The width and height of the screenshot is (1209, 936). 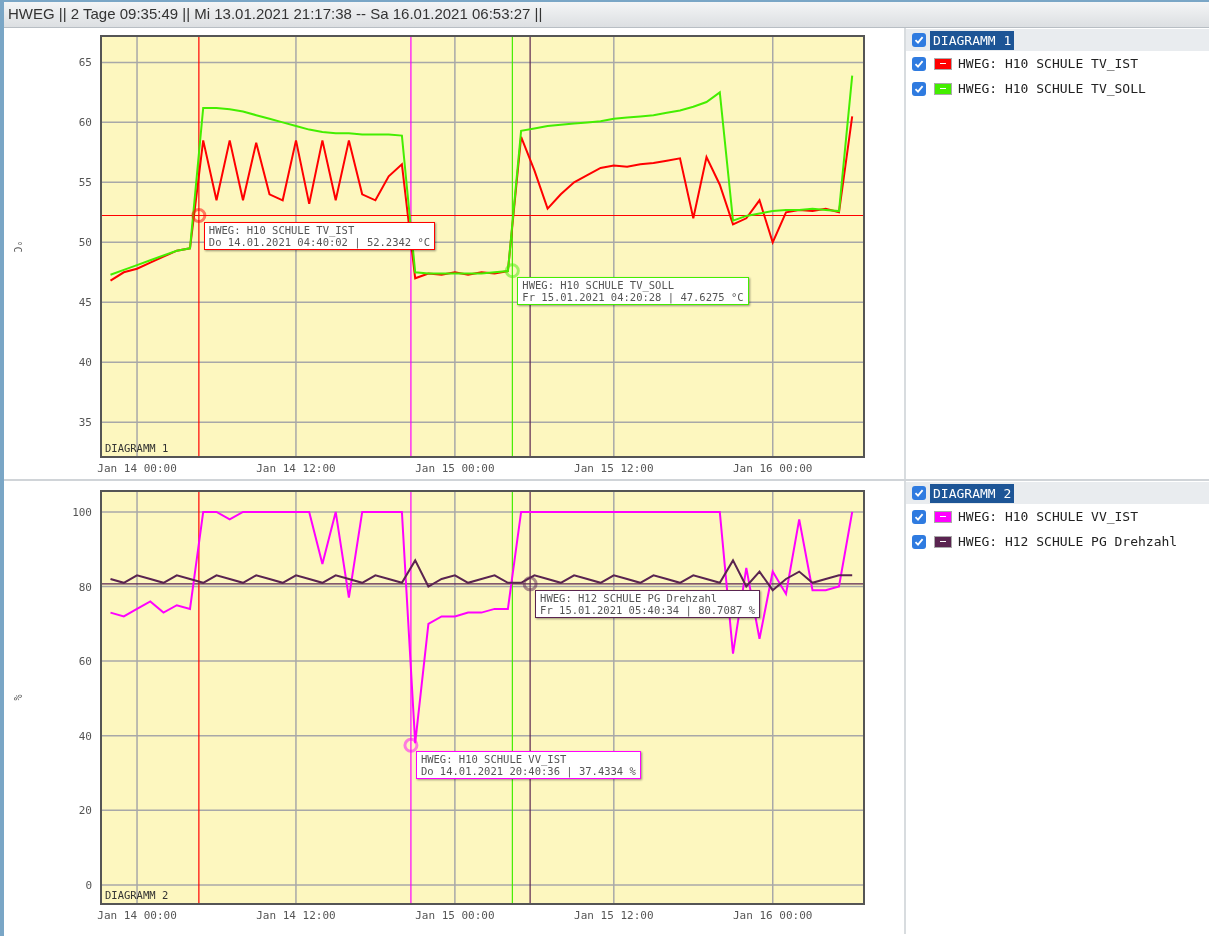 What do you see at coordinates (1048, 63) in the screenshot?
I see `series-name: HWEG: H10 SCHULE TV_IST` at bounding box center [1048, 63].